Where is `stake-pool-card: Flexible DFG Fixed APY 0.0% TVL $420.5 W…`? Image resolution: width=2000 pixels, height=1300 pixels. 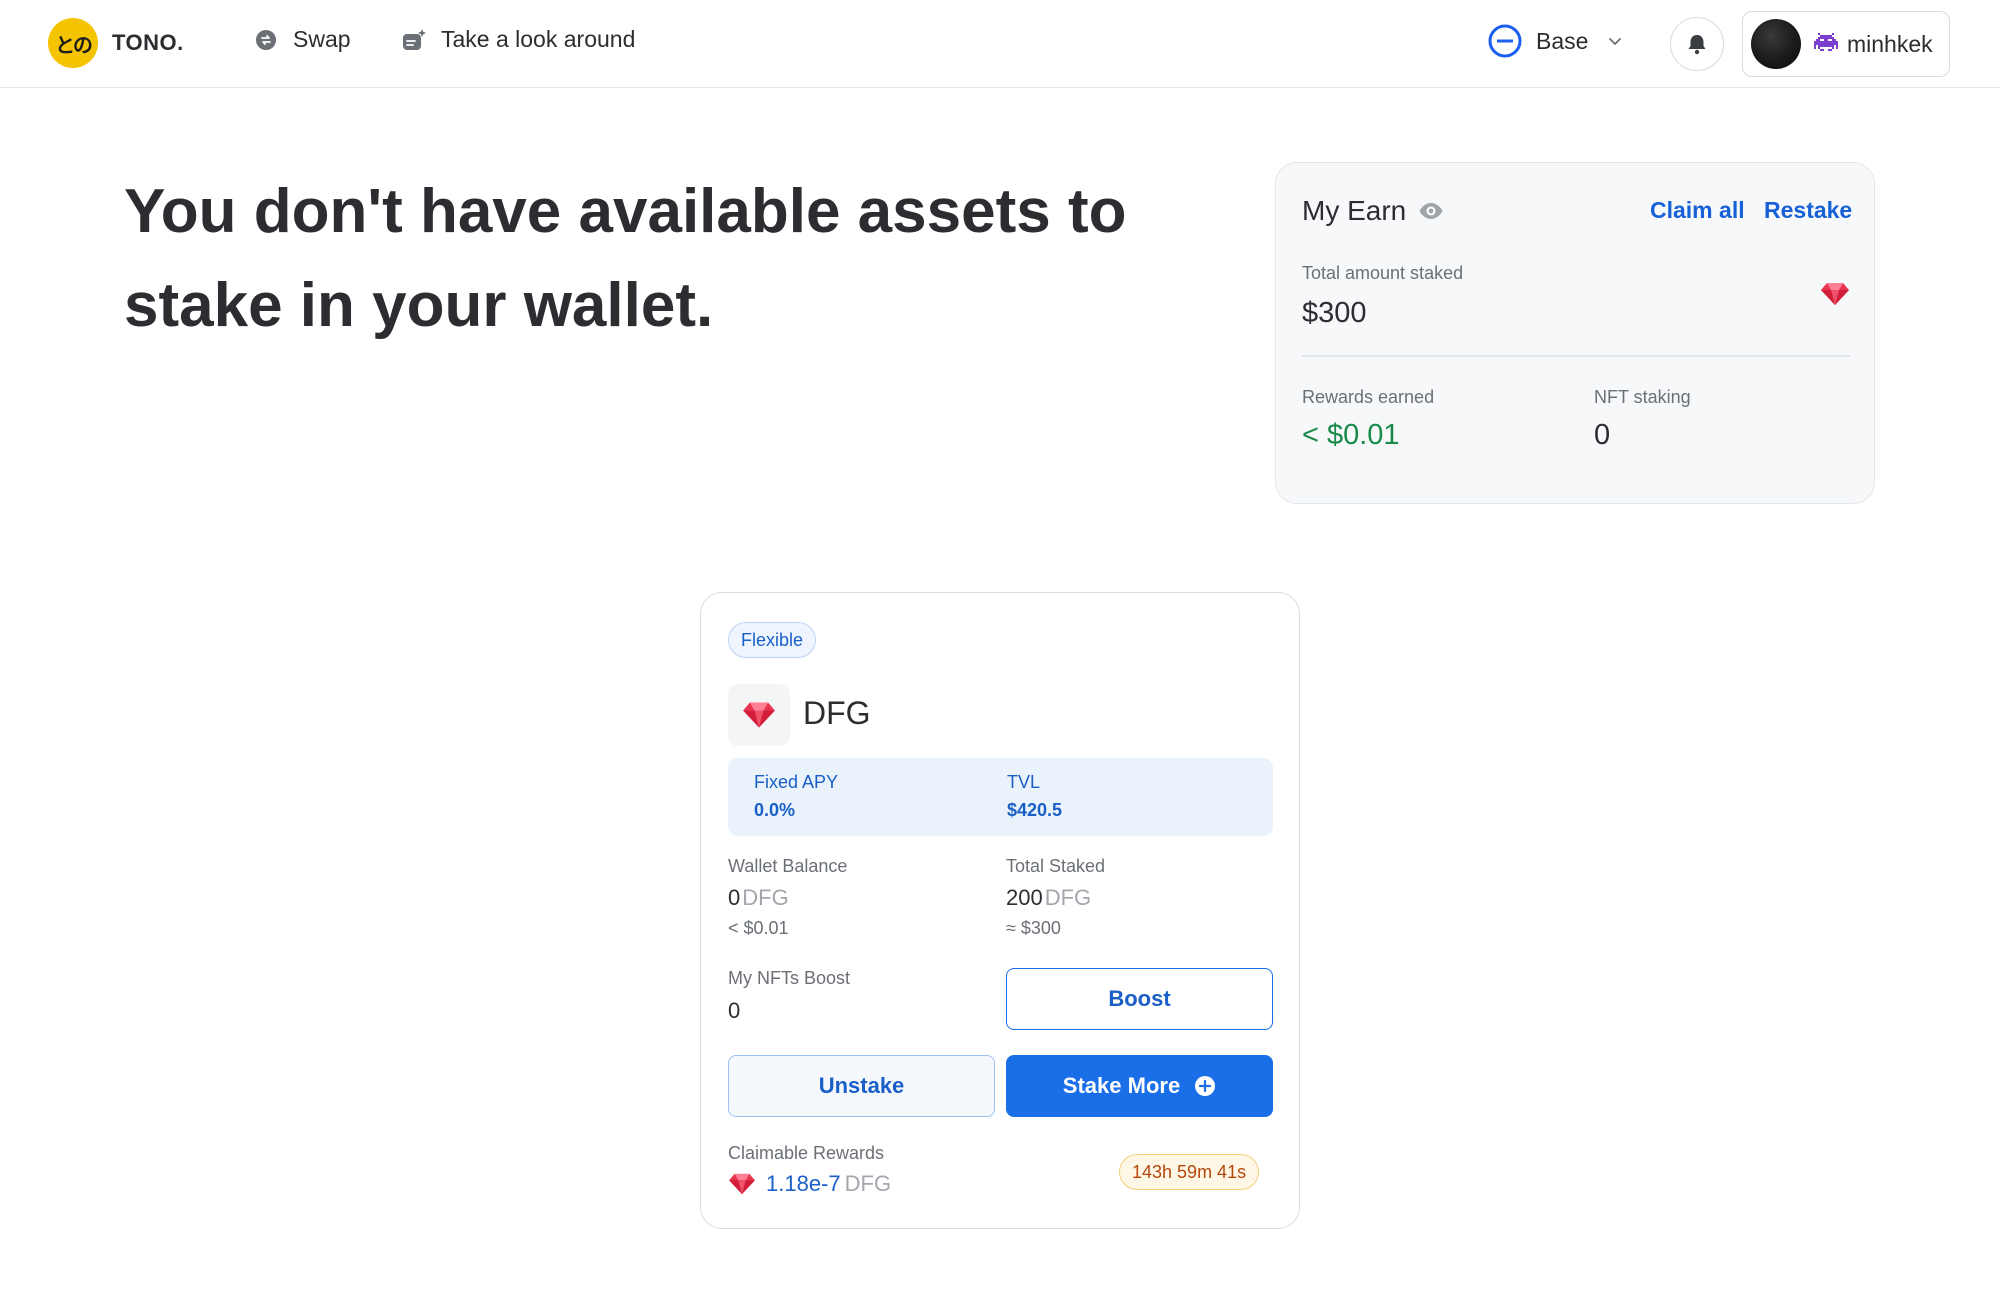 stake-pool-card: Flexible DFG Fixed APY 0.0% TVL $420.5 W… is located at coordinates (1000, 910).